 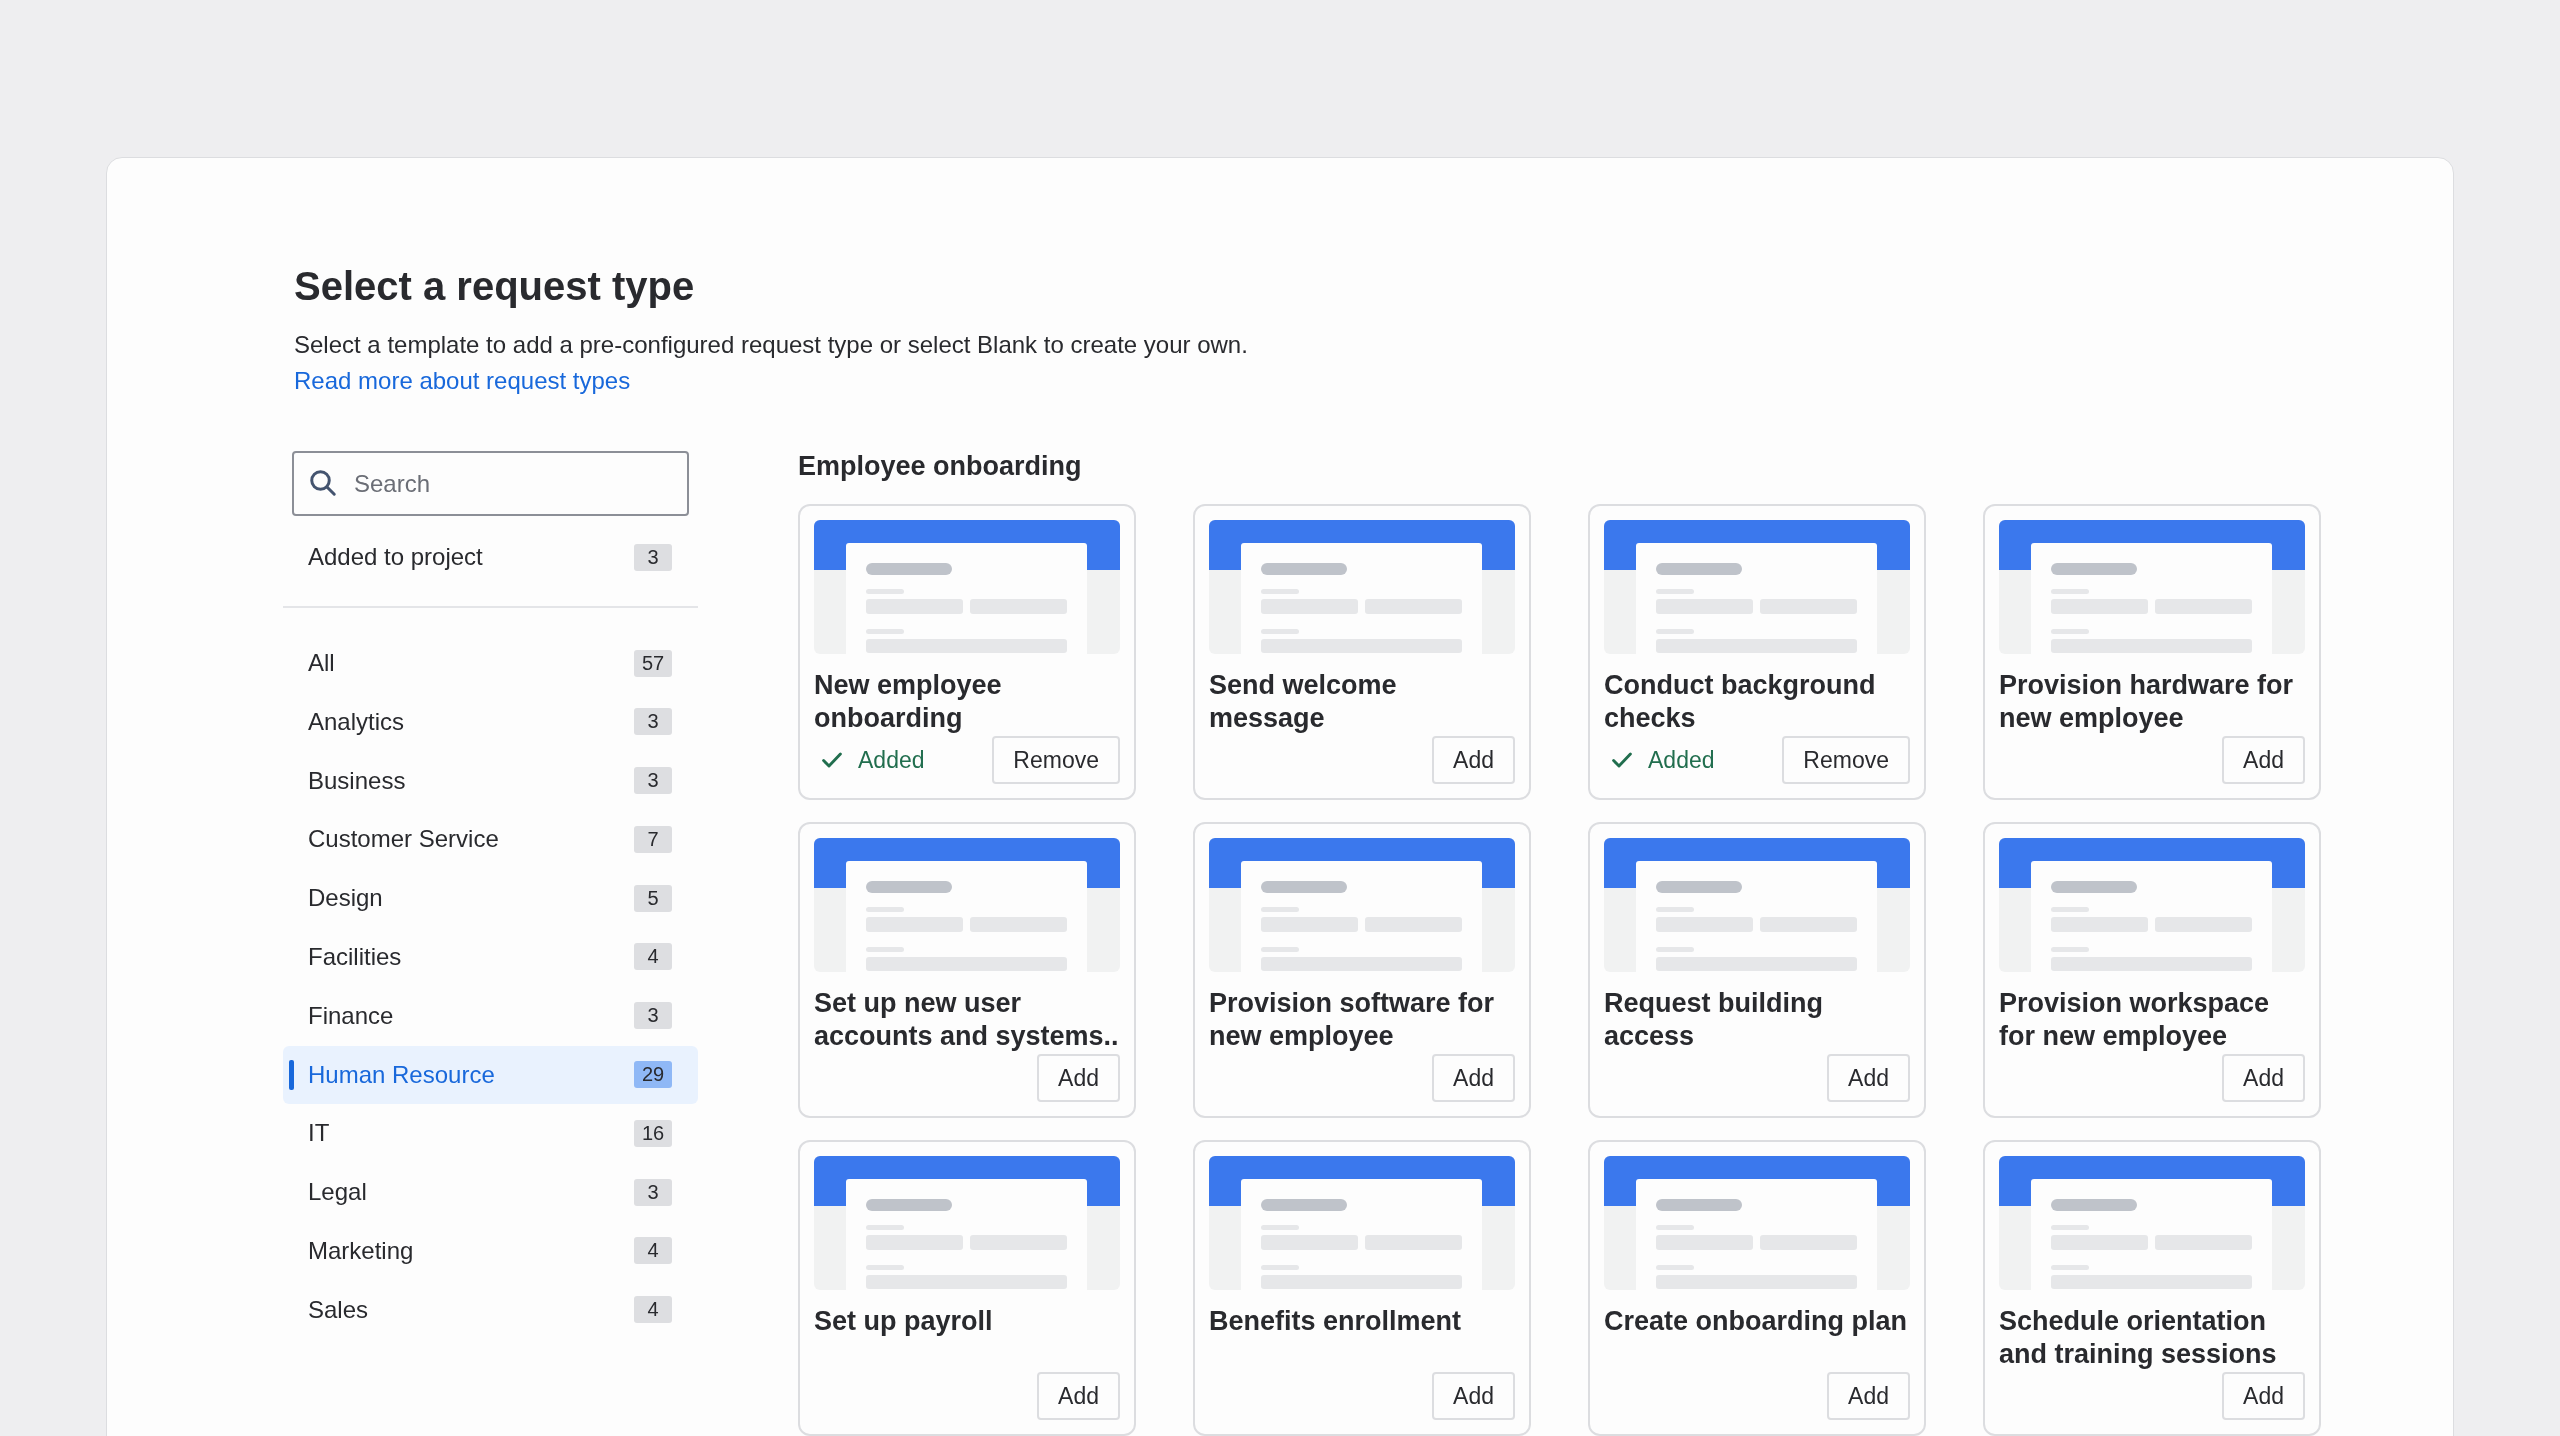 I want to click on card-title: Schedule orientation and training sessions, so click(x=2138, y=1338).